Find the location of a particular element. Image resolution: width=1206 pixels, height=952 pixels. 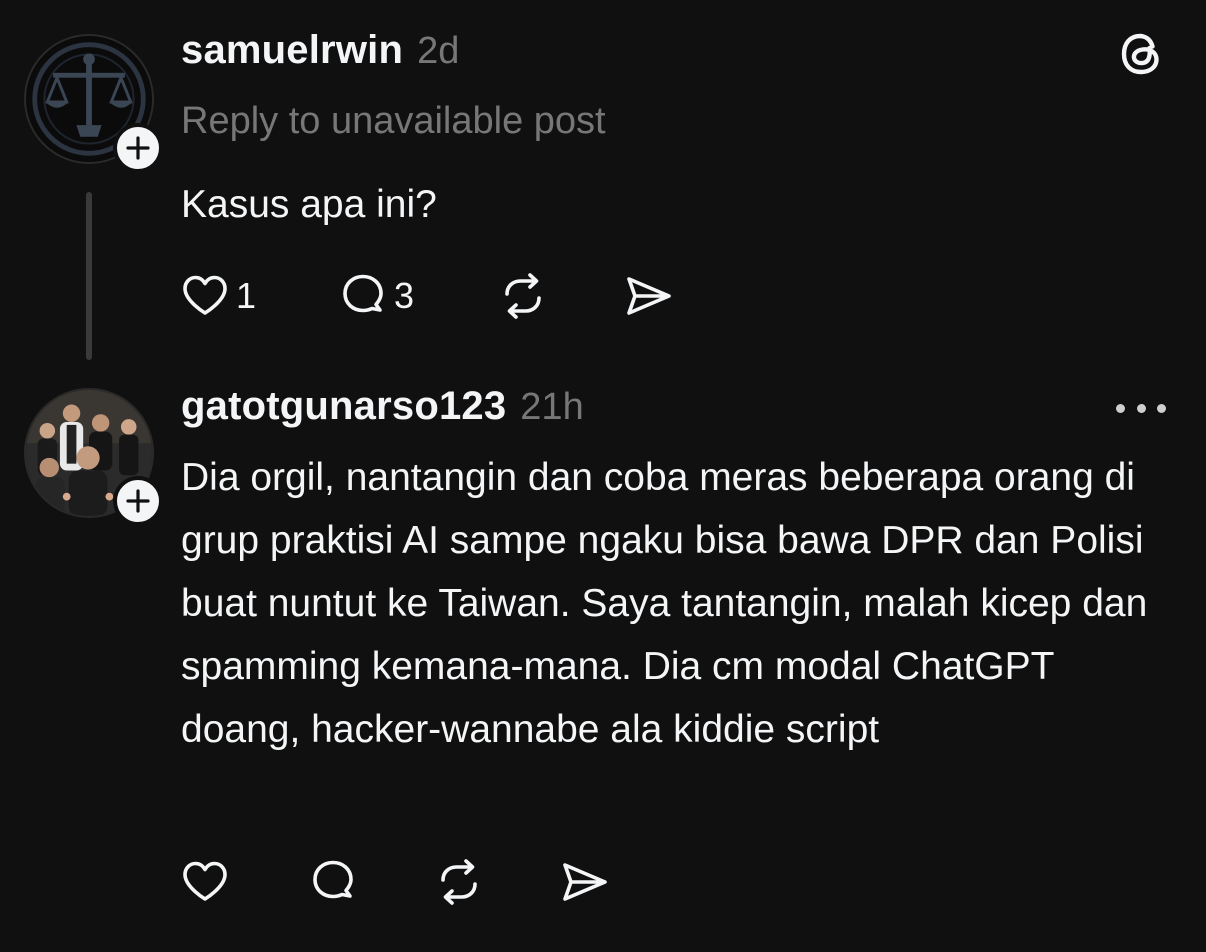

like-button is located at coordinates (205, 882).